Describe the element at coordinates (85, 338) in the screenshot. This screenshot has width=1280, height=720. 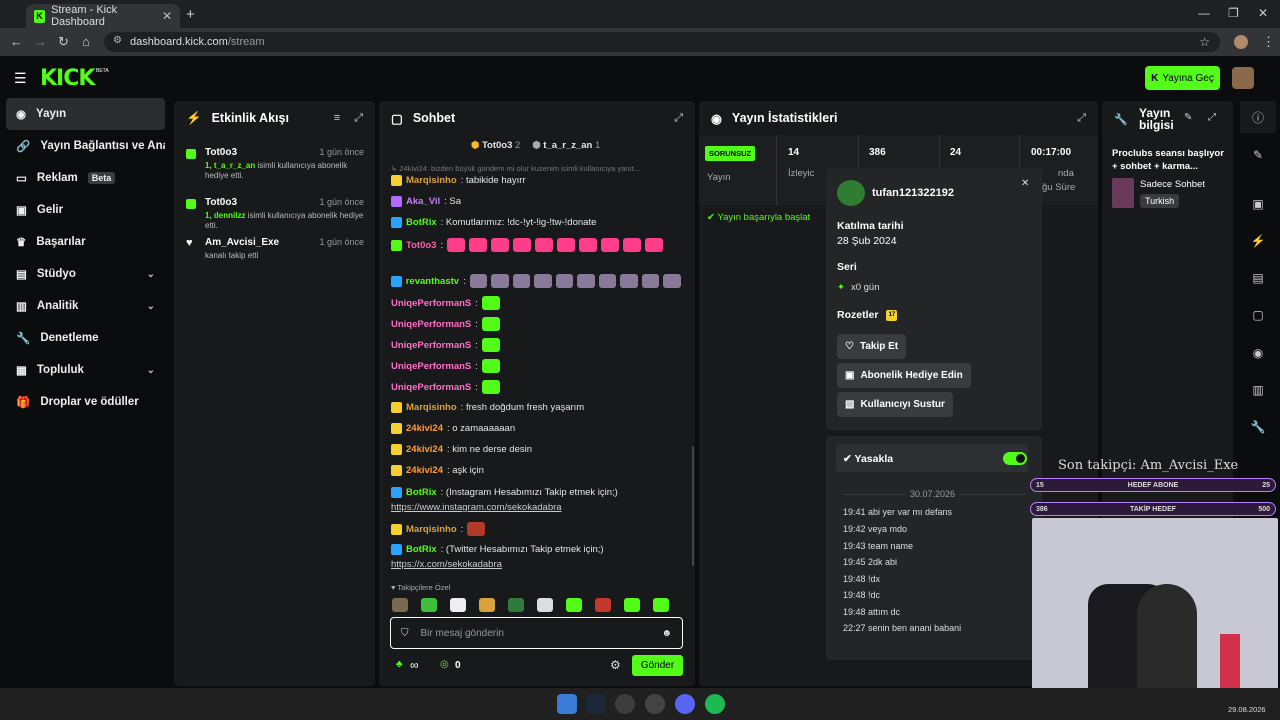
I see `sidebar-item-denetleme: 🔧 Denetleme` at that location.